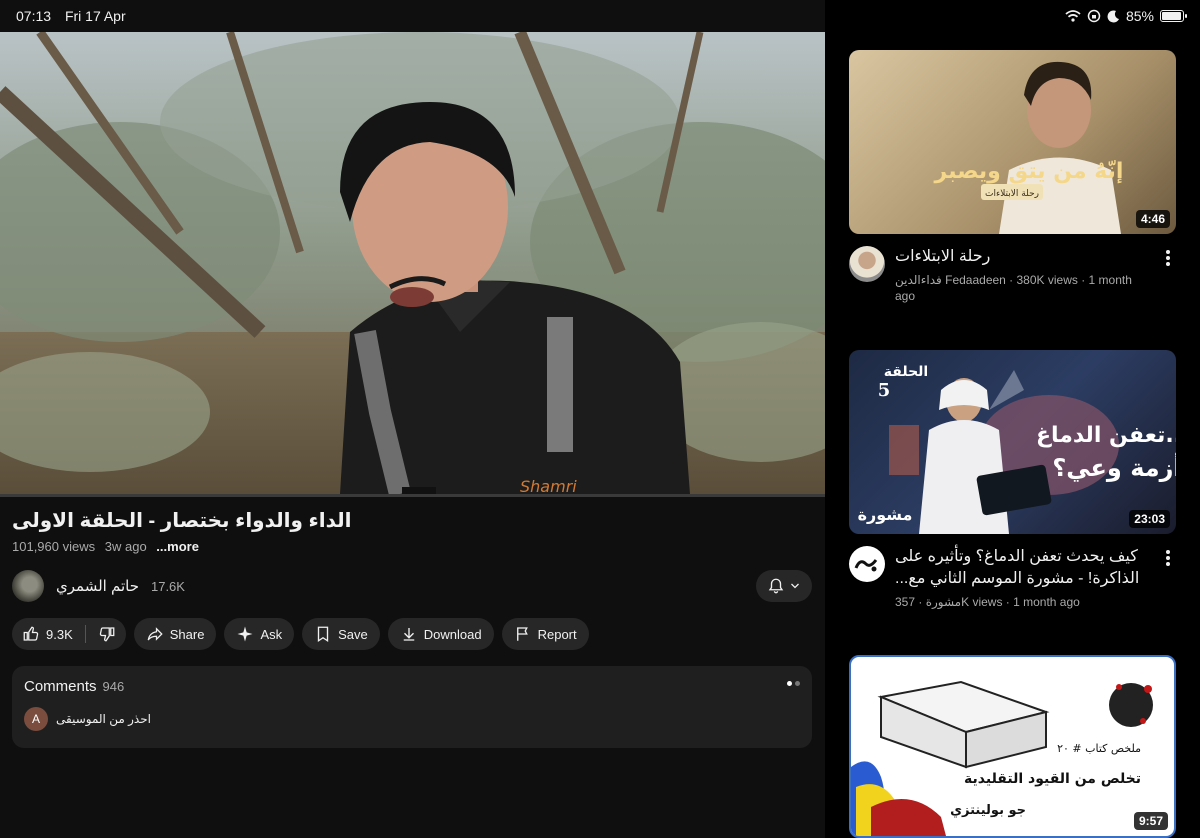 The width and height of the screenshot is (1200, 838). What do you see at coordinates (1028, 147) in the screenshot?
I see `thumbnail-art: إنّهُ من يتقِ ويصبر رحلة الابتلاءات` at bounding box center [1028, 147].